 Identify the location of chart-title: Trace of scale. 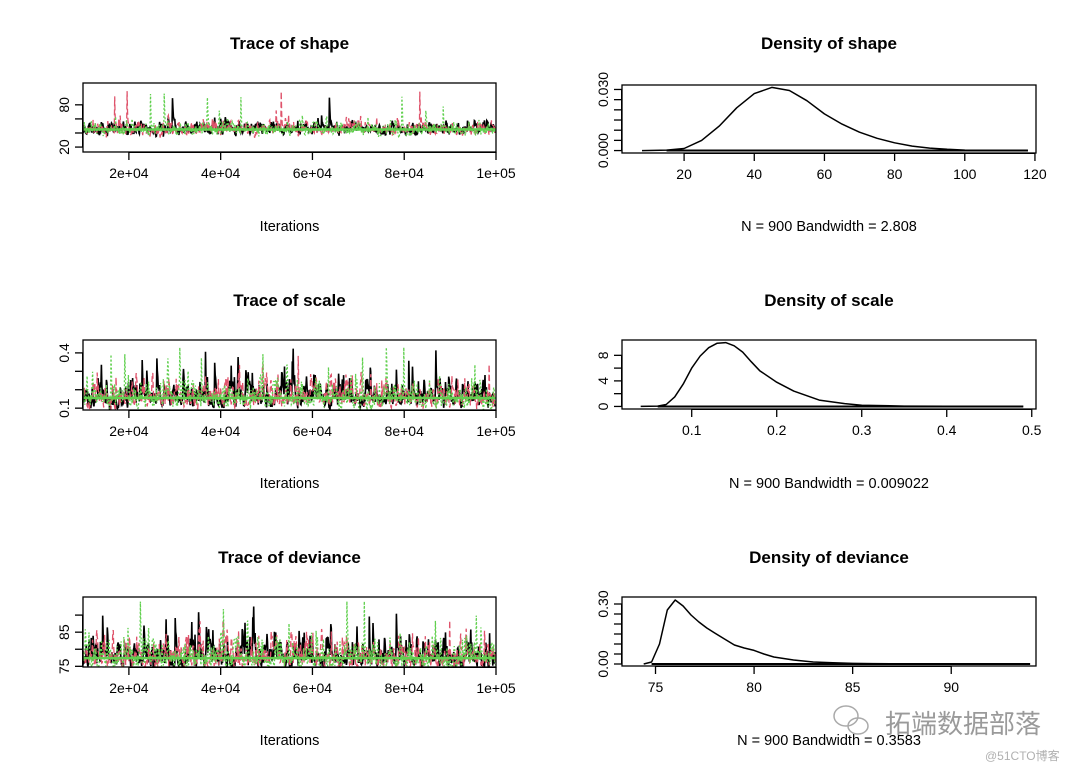
(289, 300).